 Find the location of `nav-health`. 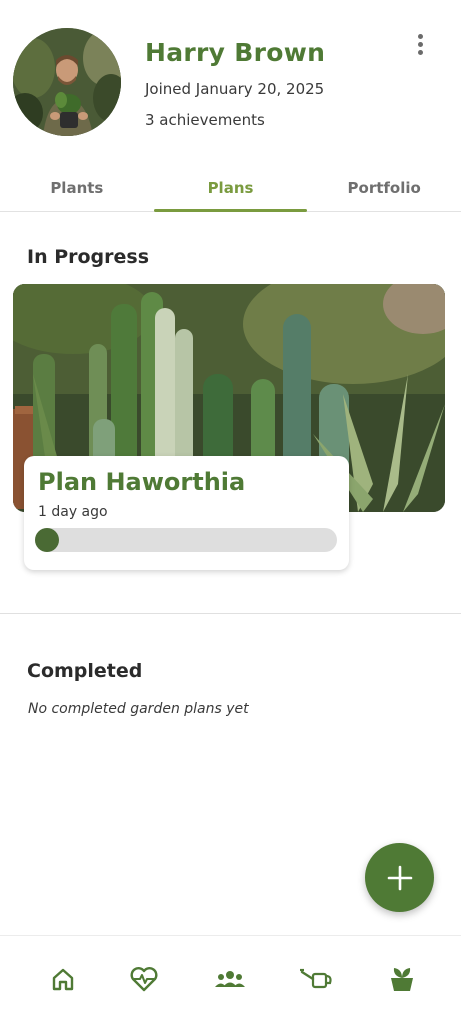

nav-health is located at coordinates (144, 979).